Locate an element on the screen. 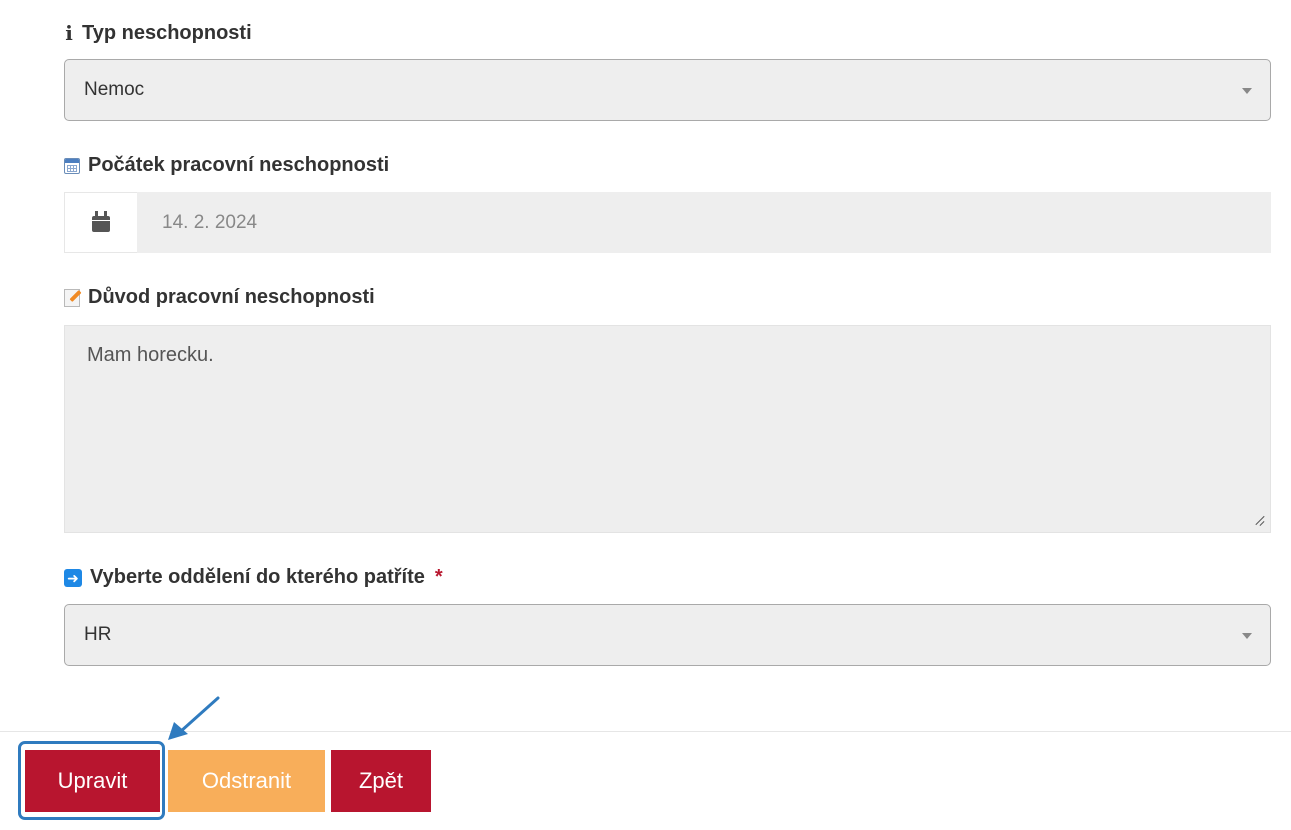 This screenshot has height=830, width=1291. back-button: Zpět is located at coordinates (381, 781).